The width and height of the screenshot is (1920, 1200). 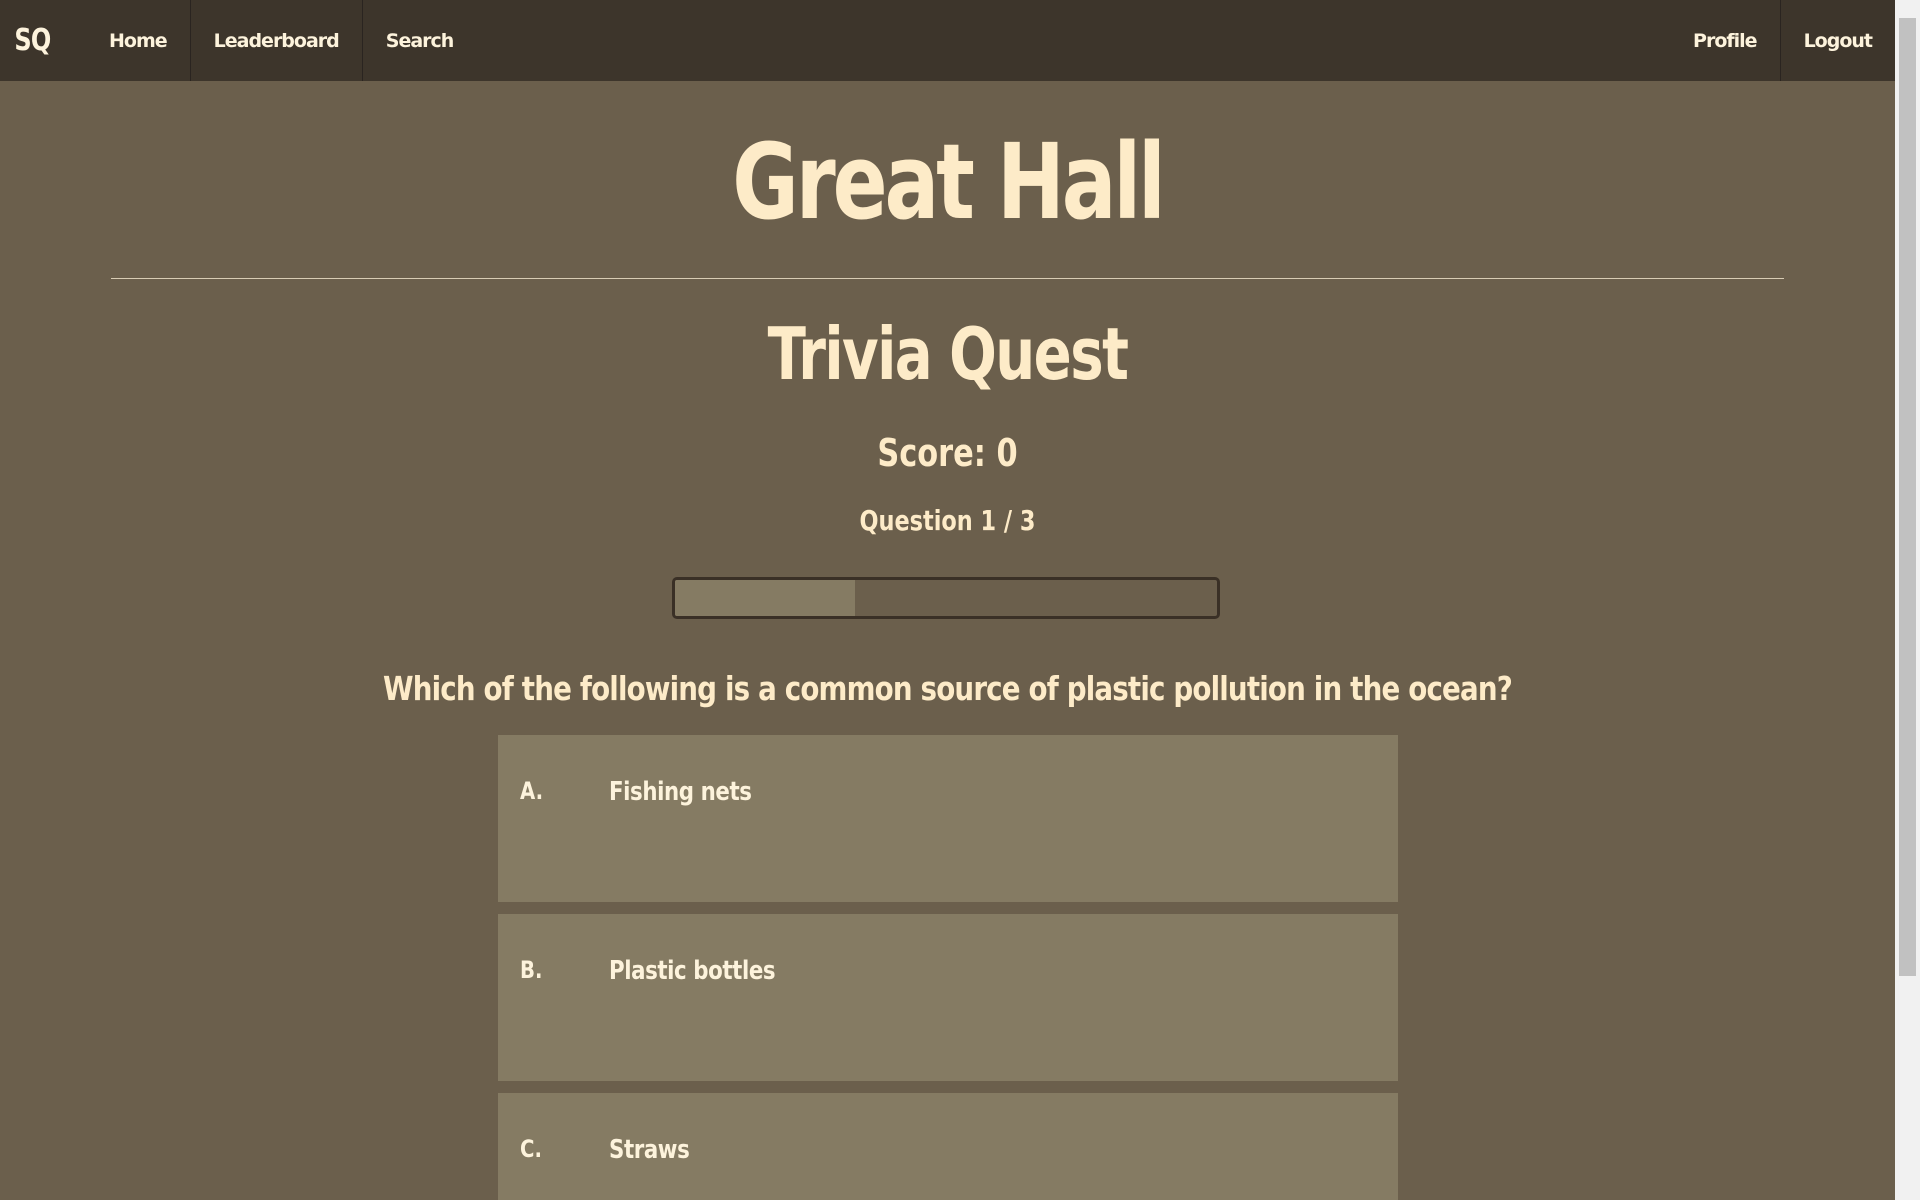 I want to click on scrollbar-thumb, so click(x=1907, y=497).